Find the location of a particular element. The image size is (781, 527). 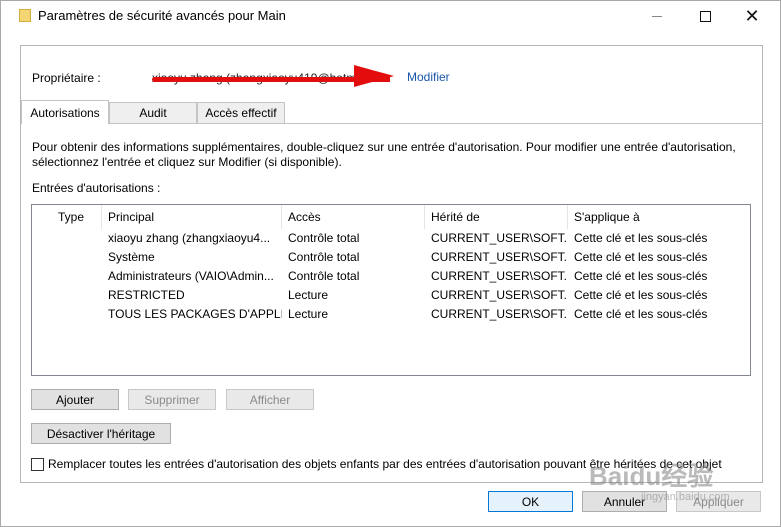

minimize-button is located at coordinates (657, 16).